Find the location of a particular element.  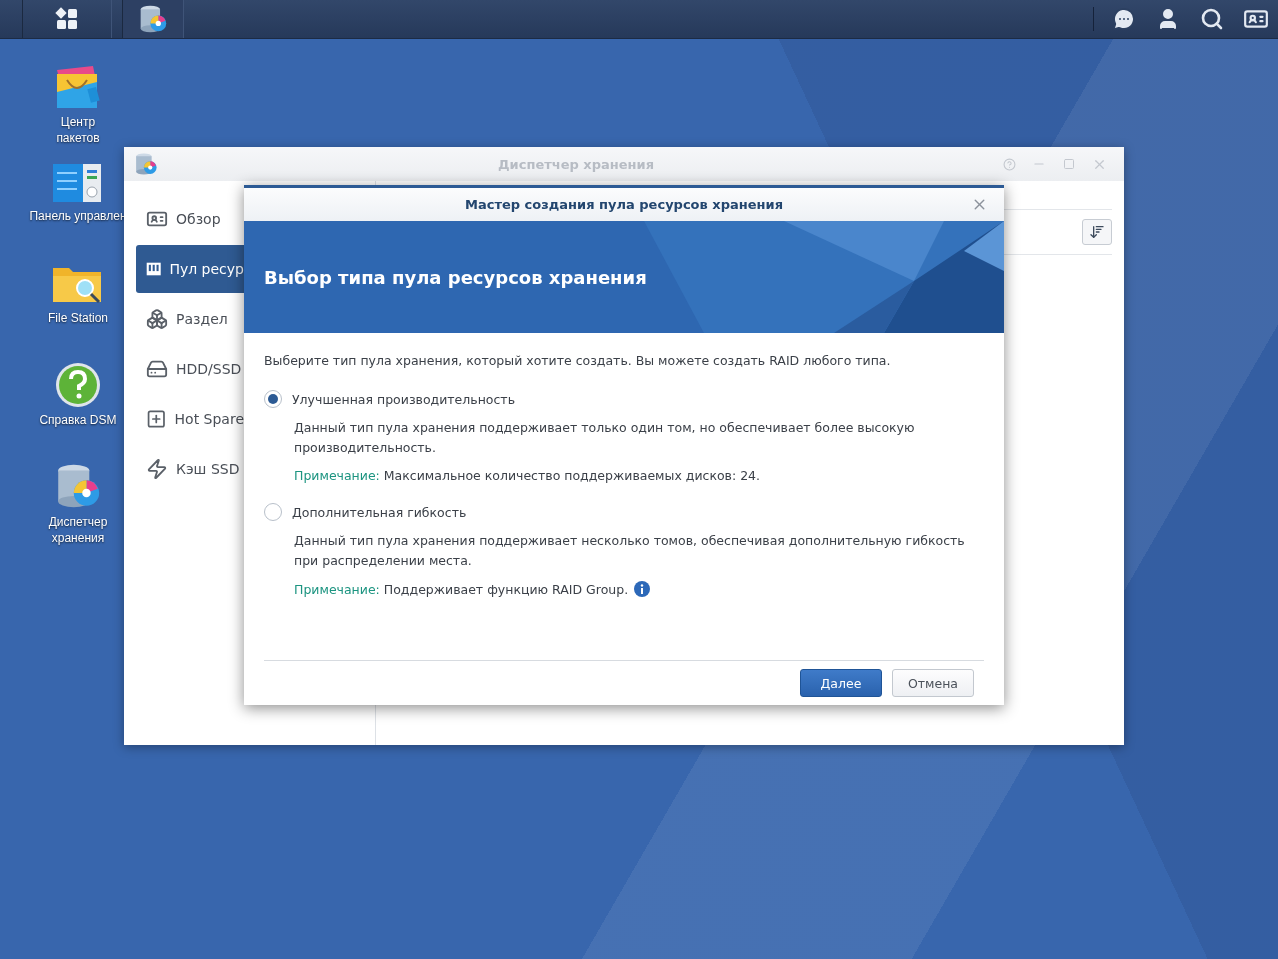

lightning-icon is located at coordinates (157, 469).